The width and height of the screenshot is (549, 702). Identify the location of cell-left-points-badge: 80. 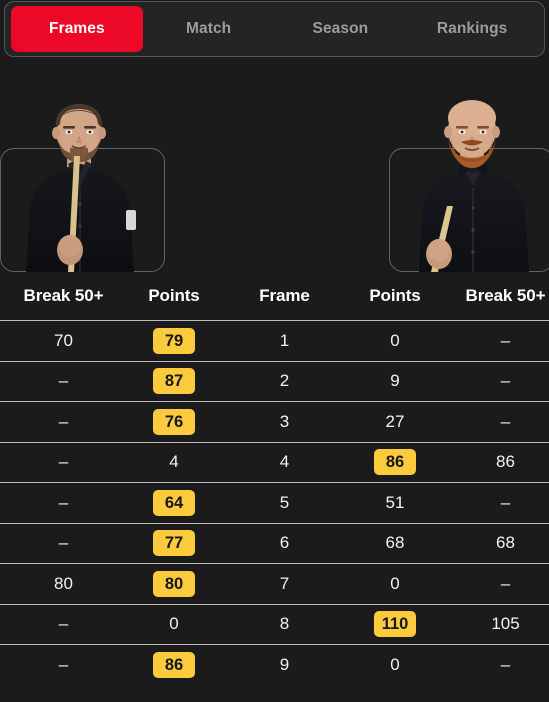
(174, 583).